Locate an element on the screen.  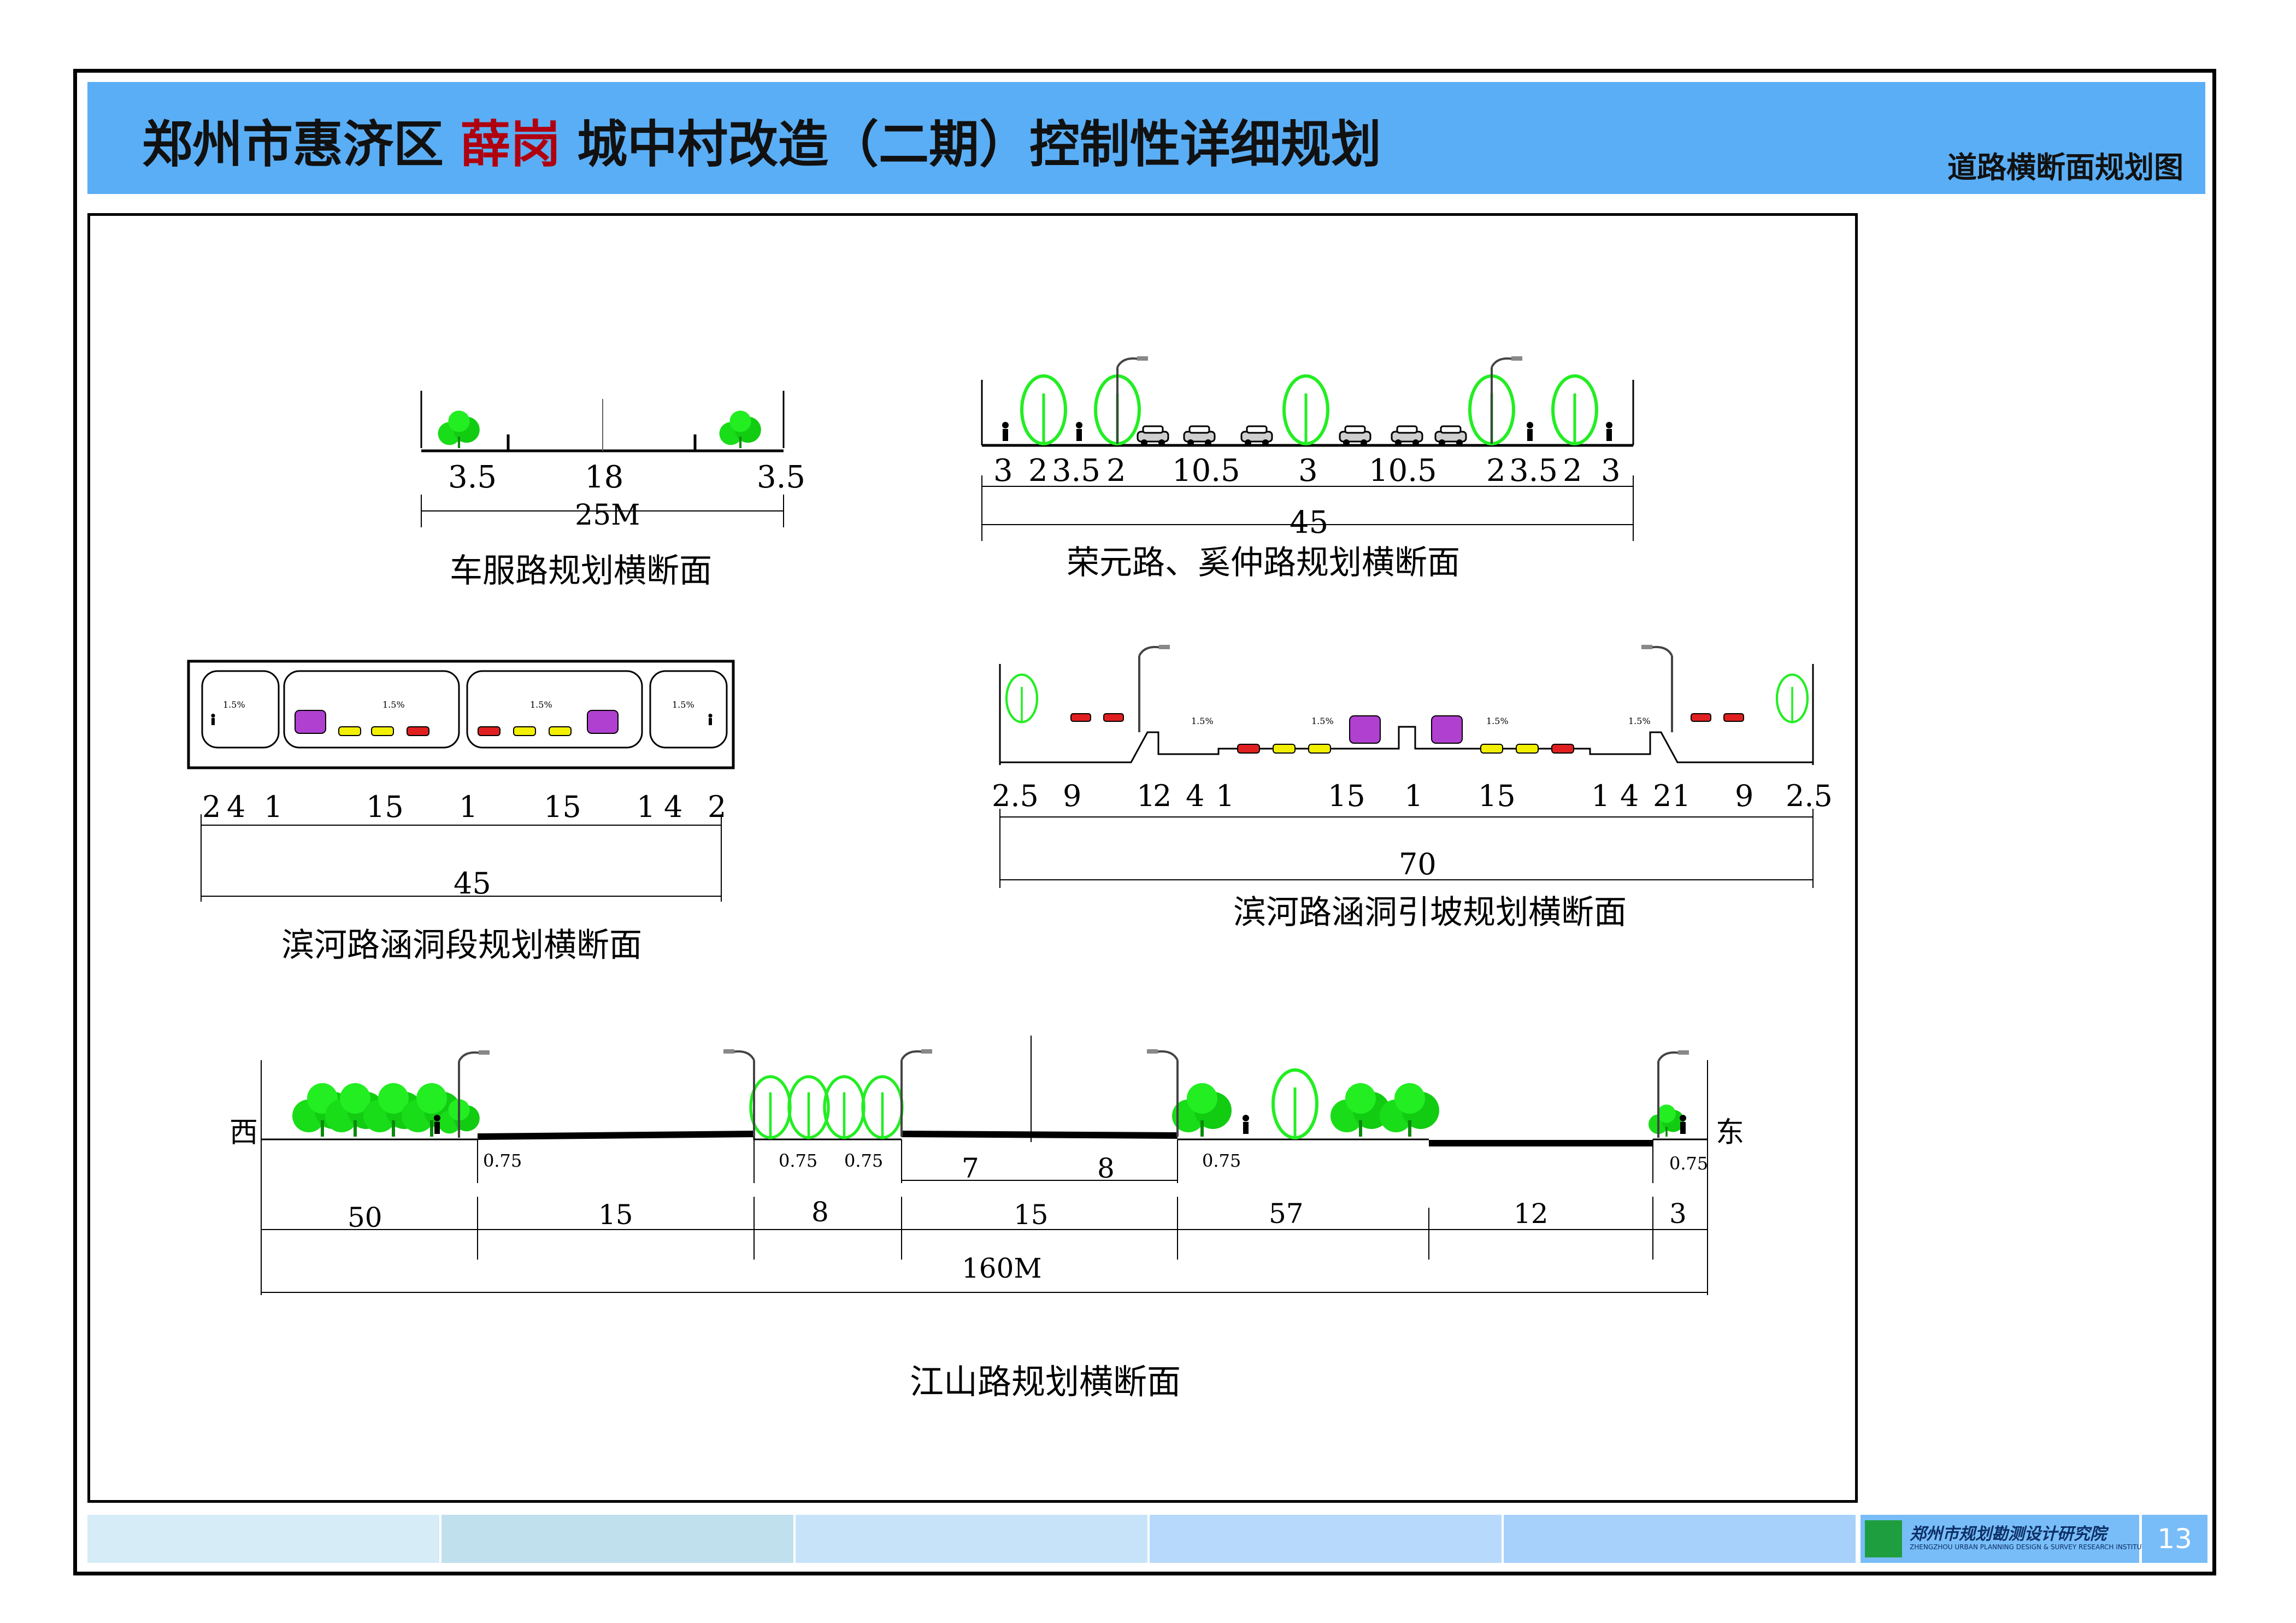
jiangshan-sub-1: 7 is located at coordinates (970, 1168).